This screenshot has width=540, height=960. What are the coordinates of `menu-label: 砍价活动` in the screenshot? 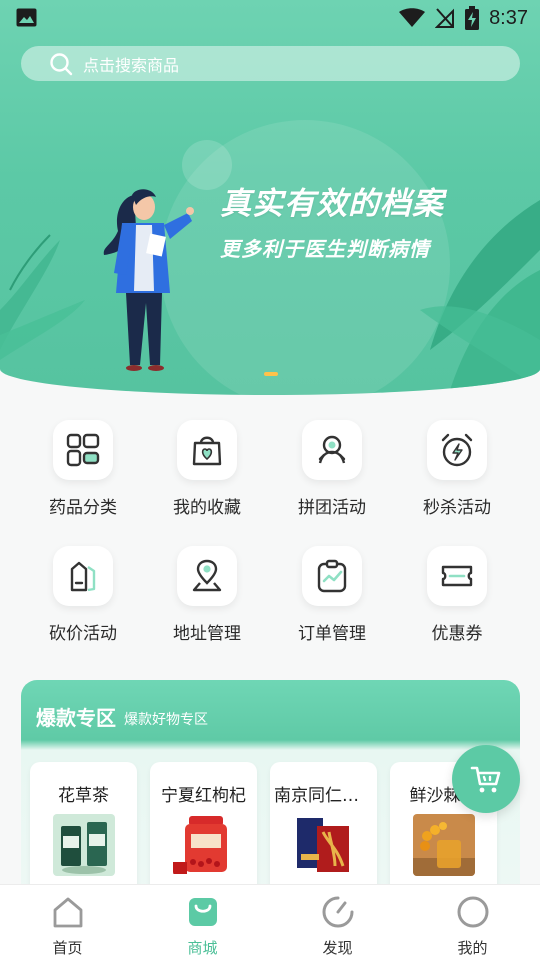 It's located at (83, 634).